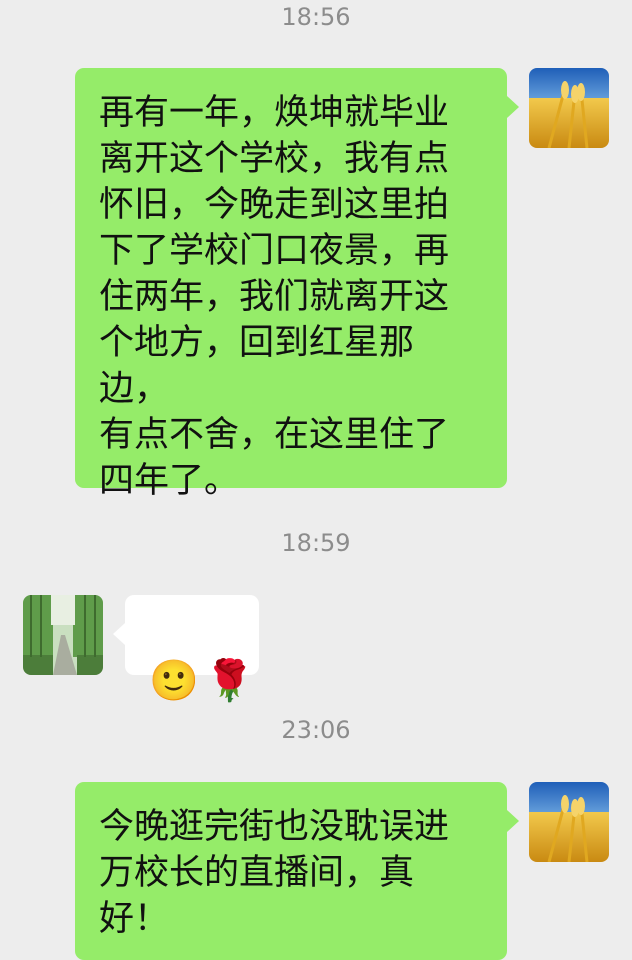 The height and width of the screenshot is (960, 632). What do you see at coordinates (291, 871) in the screenshot?
I see `message-bubble: 今晚逛完街也没耽误进 万校长的直播间，真 好！` at bounding box center [291, 871].